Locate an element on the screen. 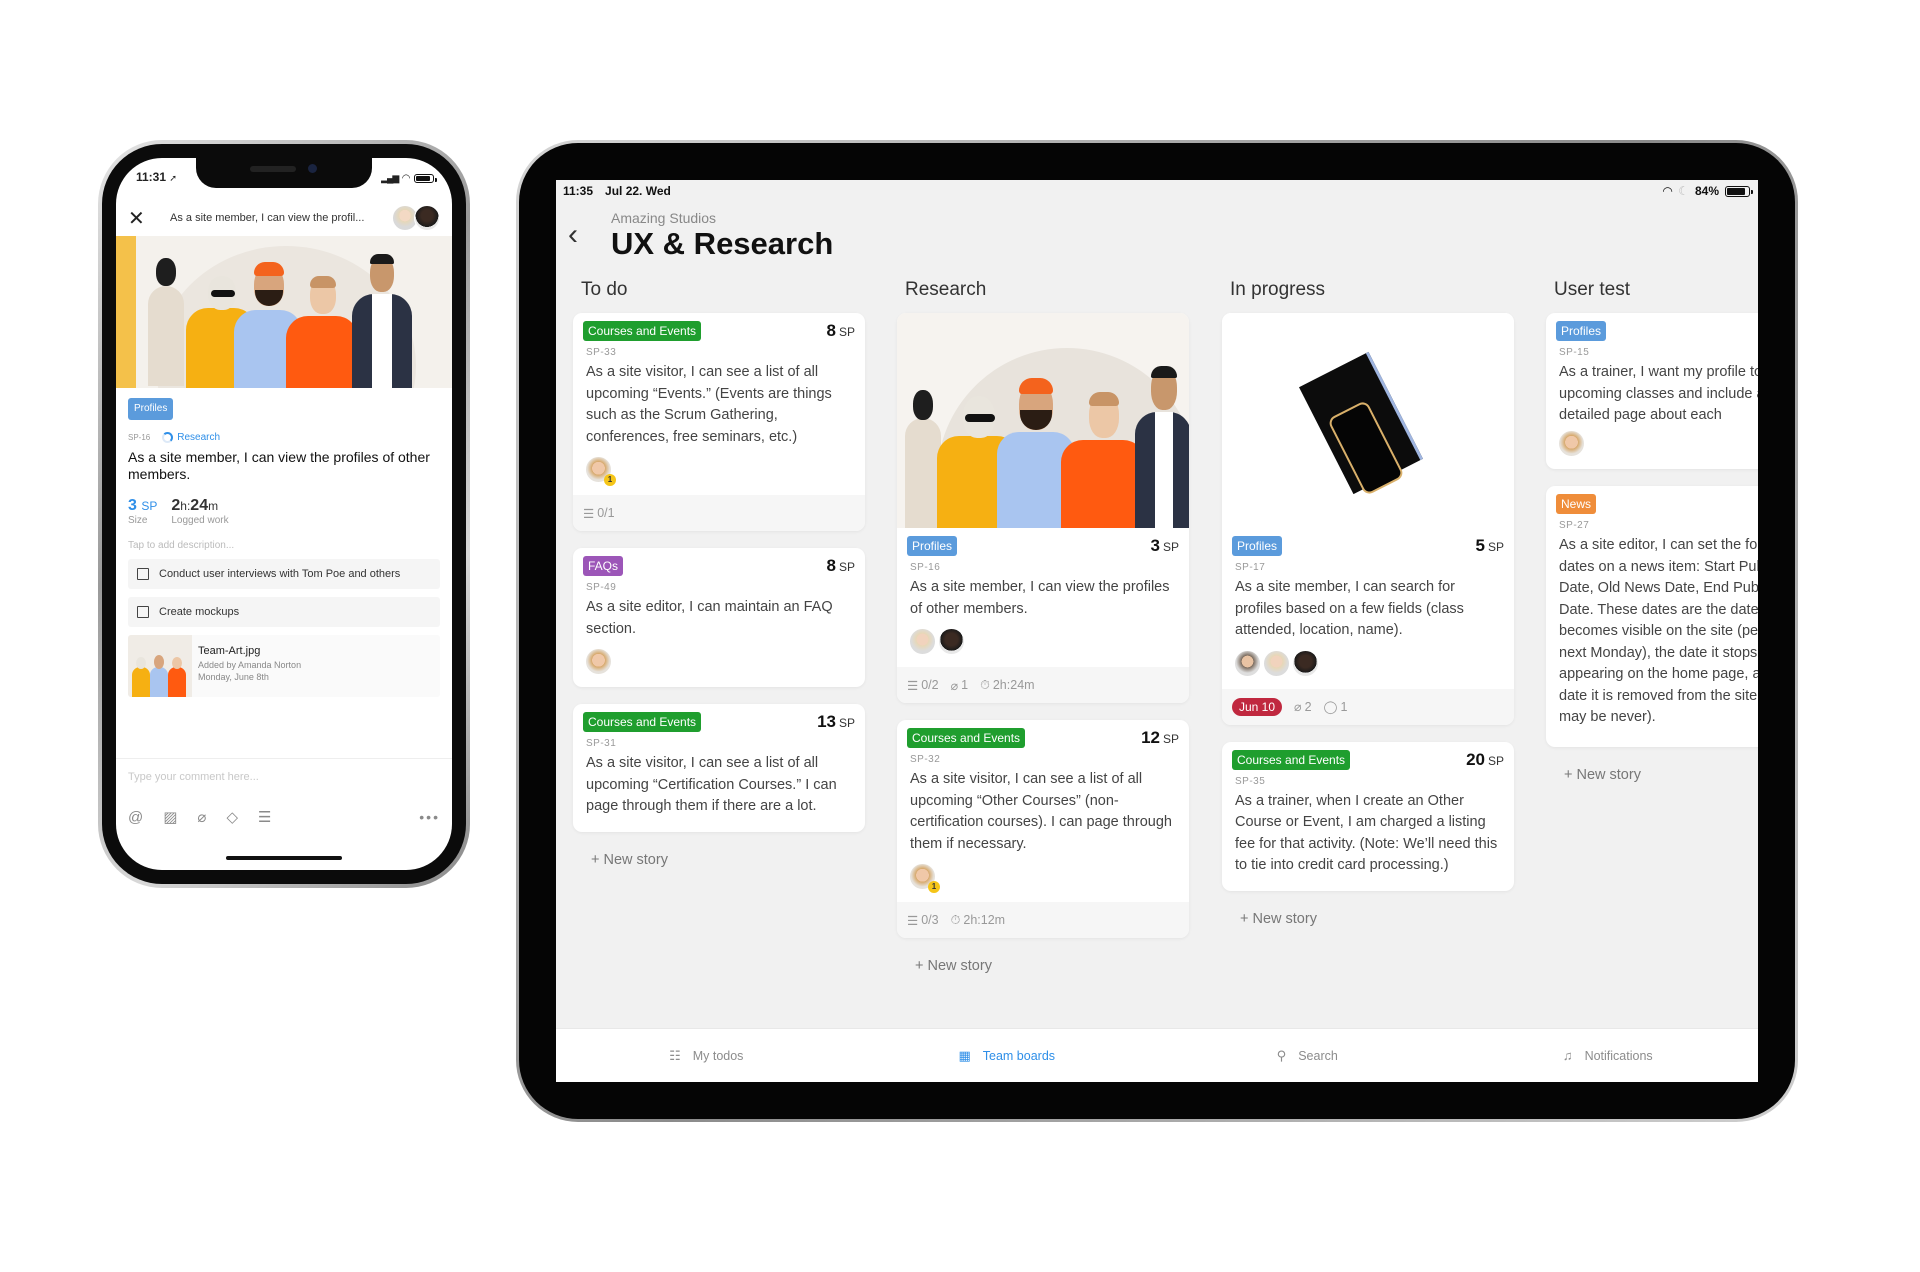 This screenshot has width=1920, height=1272. tab-my-todos: ☷ My todos is located at coordinates (706, 1055).